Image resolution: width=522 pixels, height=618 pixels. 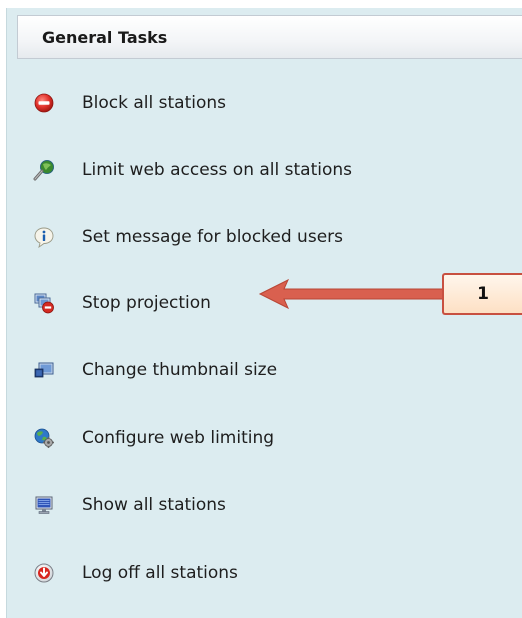 I want to click on task-label: Configure web limiting, so click(x=178, y=438).